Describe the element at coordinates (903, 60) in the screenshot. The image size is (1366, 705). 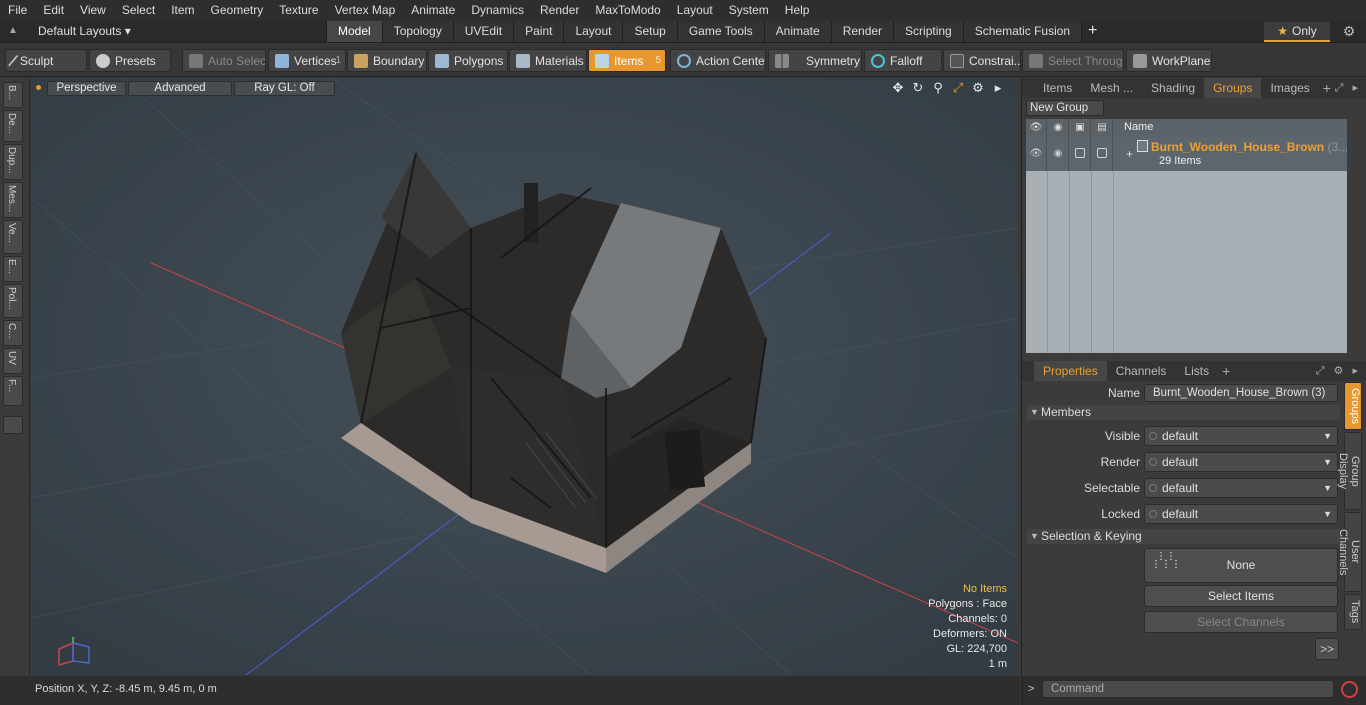
I see `falloff-button: Falloff` at that location.